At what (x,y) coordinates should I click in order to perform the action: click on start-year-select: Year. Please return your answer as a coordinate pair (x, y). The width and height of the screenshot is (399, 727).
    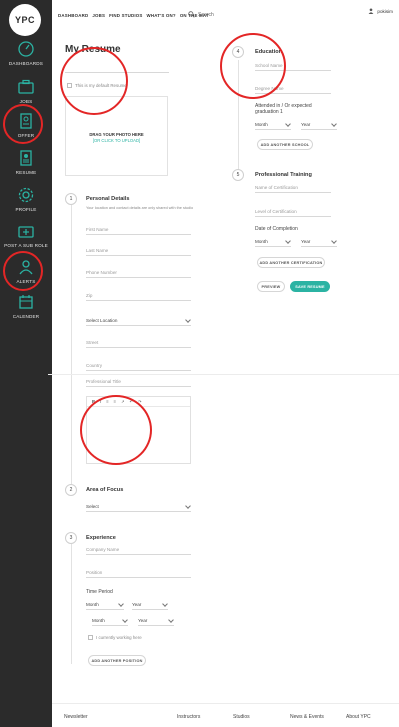
    Looking at the image, I should click on (150, 605).